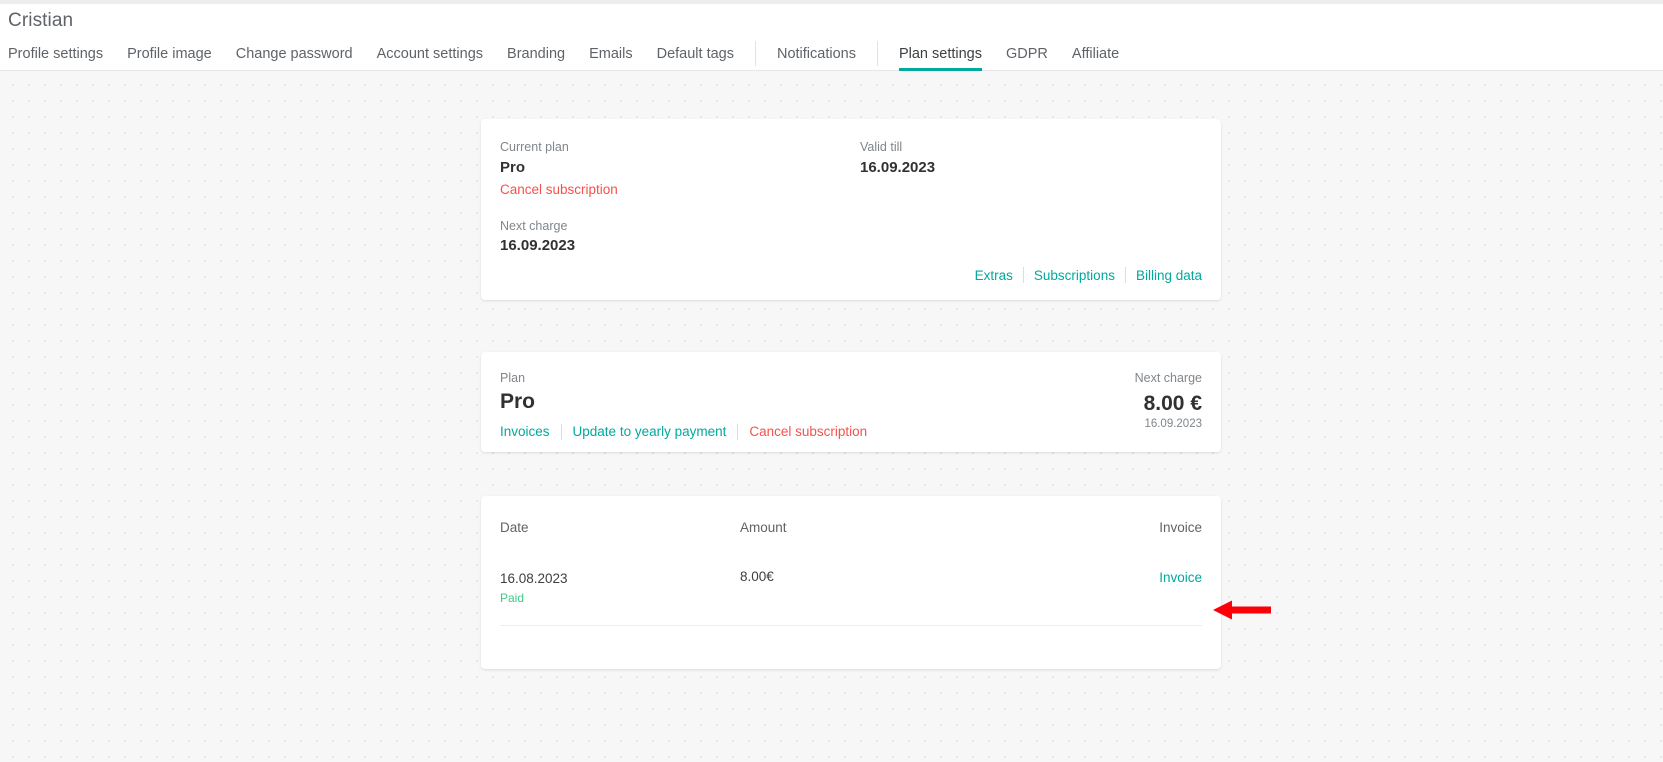 This screenshot has height=762, width=1663. What do you see at coordinates (536, 54) in the screenshot?
I see `tab-branding: Branding` at bounding box center [536, 54].